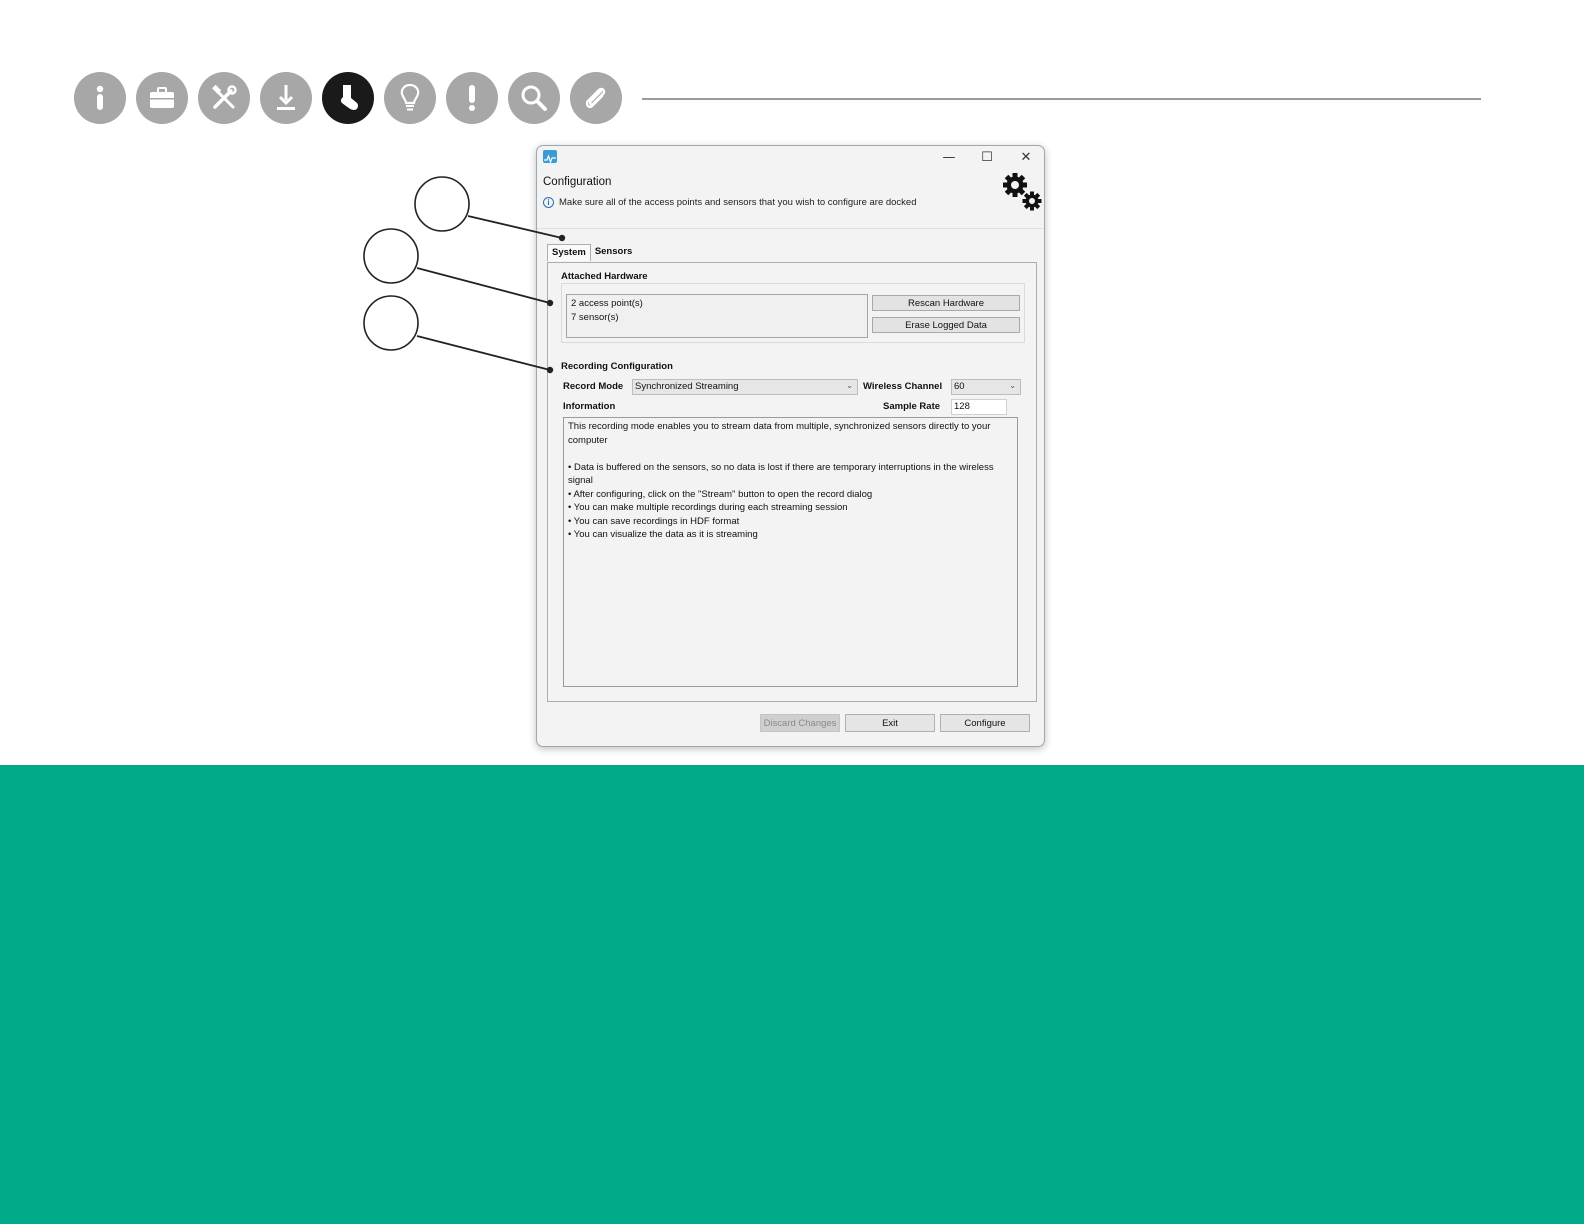 The image size is (1584, 1224). I want to click on information-label: Information, so click(589, 406).